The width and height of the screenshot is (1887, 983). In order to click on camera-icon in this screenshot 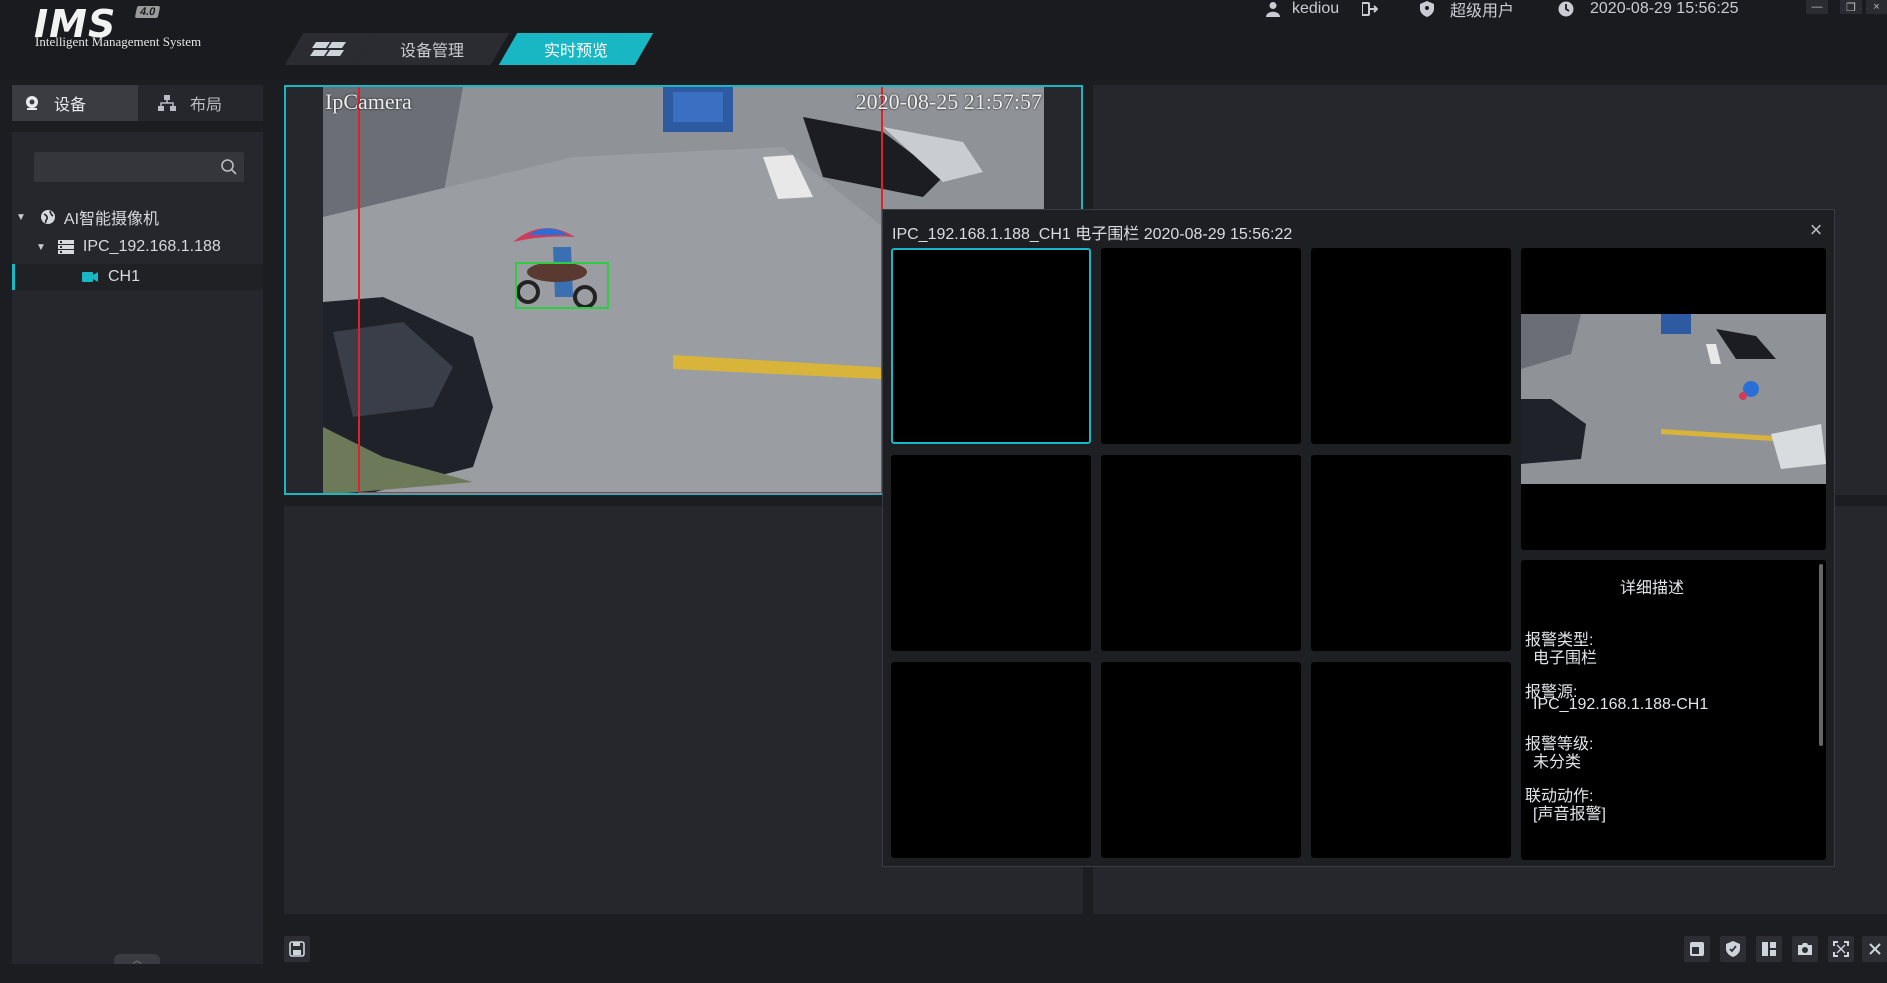, I will do `click(90, 277)`.